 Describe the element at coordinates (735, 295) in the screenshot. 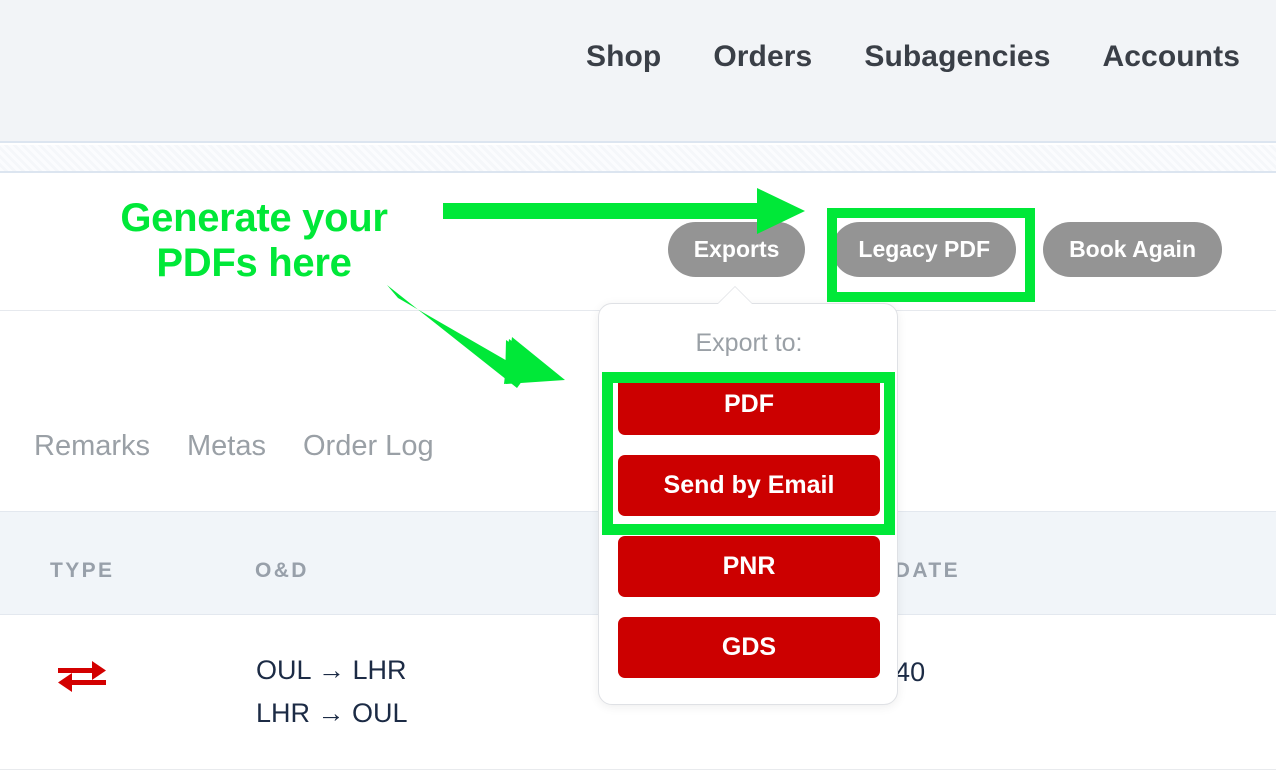

I see `popup-caret-icon` at that location.